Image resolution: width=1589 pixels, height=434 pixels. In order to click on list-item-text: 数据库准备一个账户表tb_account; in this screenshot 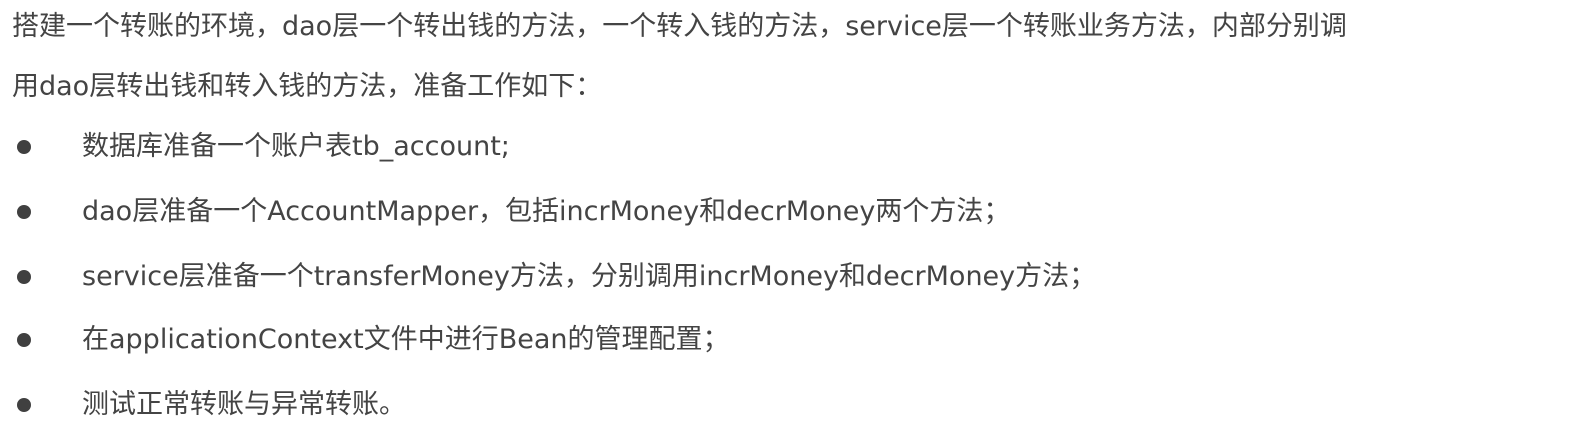, I will do `click(296, 146)`.